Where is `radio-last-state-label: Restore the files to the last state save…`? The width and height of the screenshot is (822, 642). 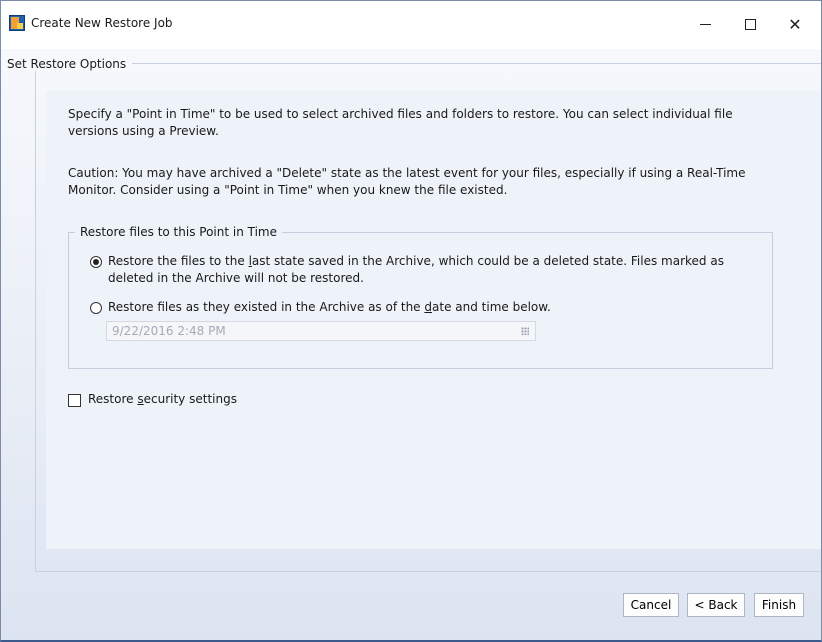
radio-last-state-label: Restore the files to the last state save… is located at coordinates (433, 270).